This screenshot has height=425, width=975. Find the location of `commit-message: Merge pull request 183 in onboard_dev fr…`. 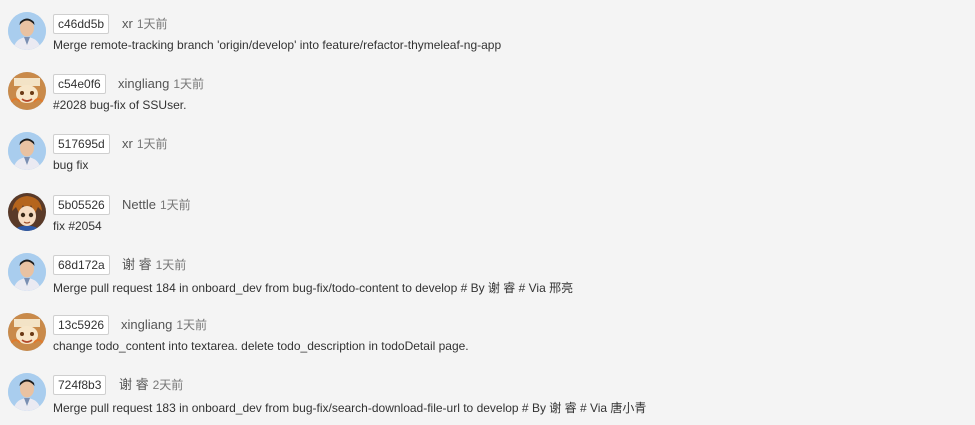

commit-message: Merge pull request 183 in onboard_dev fr… is located at coordinates (350, 408).